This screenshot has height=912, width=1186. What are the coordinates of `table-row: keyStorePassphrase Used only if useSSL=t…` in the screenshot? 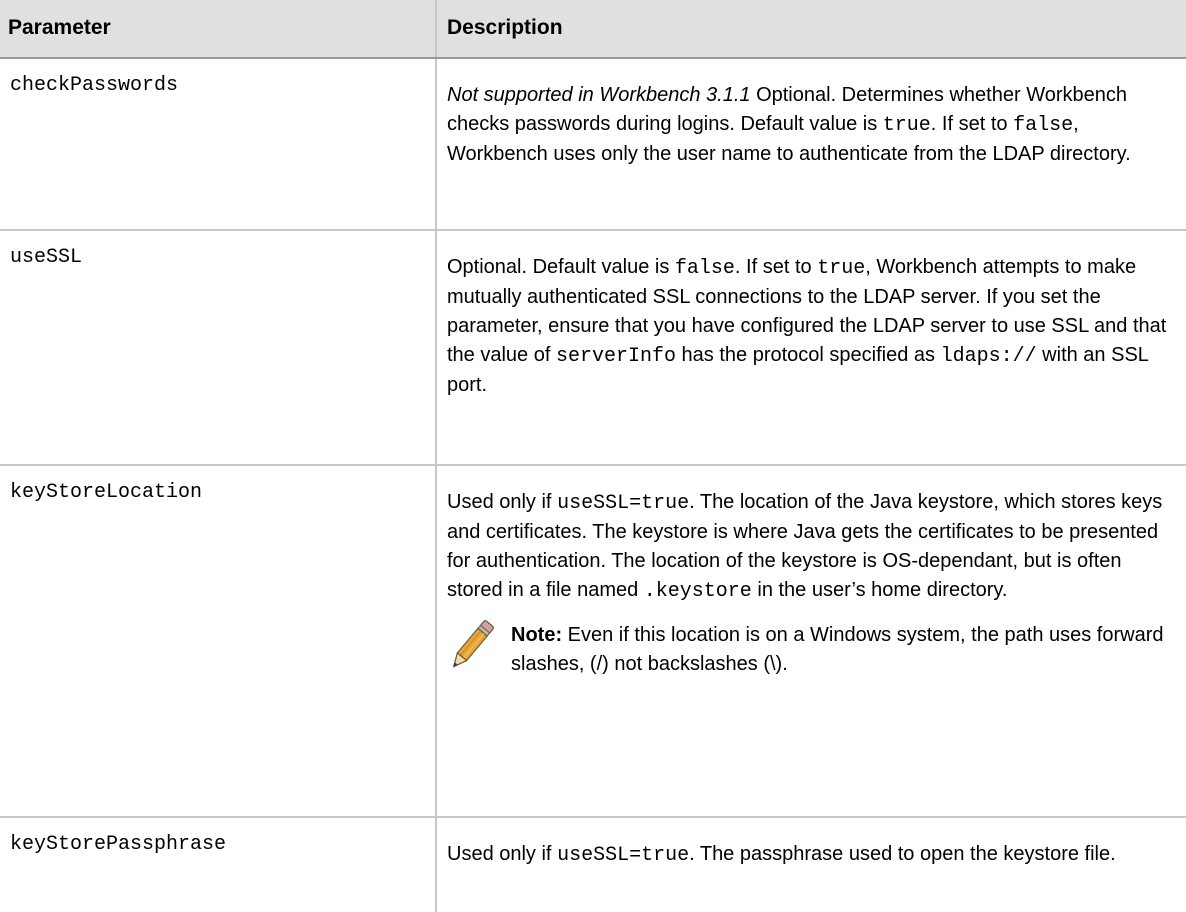 It's located at (593, 864).